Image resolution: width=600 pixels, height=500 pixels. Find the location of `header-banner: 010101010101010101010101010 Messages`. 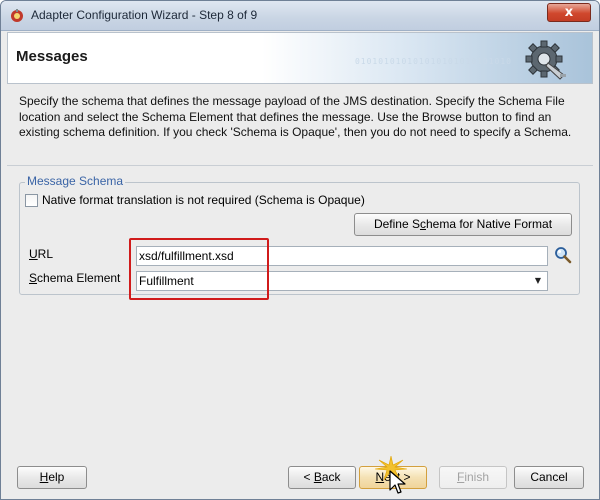

header-banner: 010101010101010101010101010 Messages is located at coordinates (300, 58).